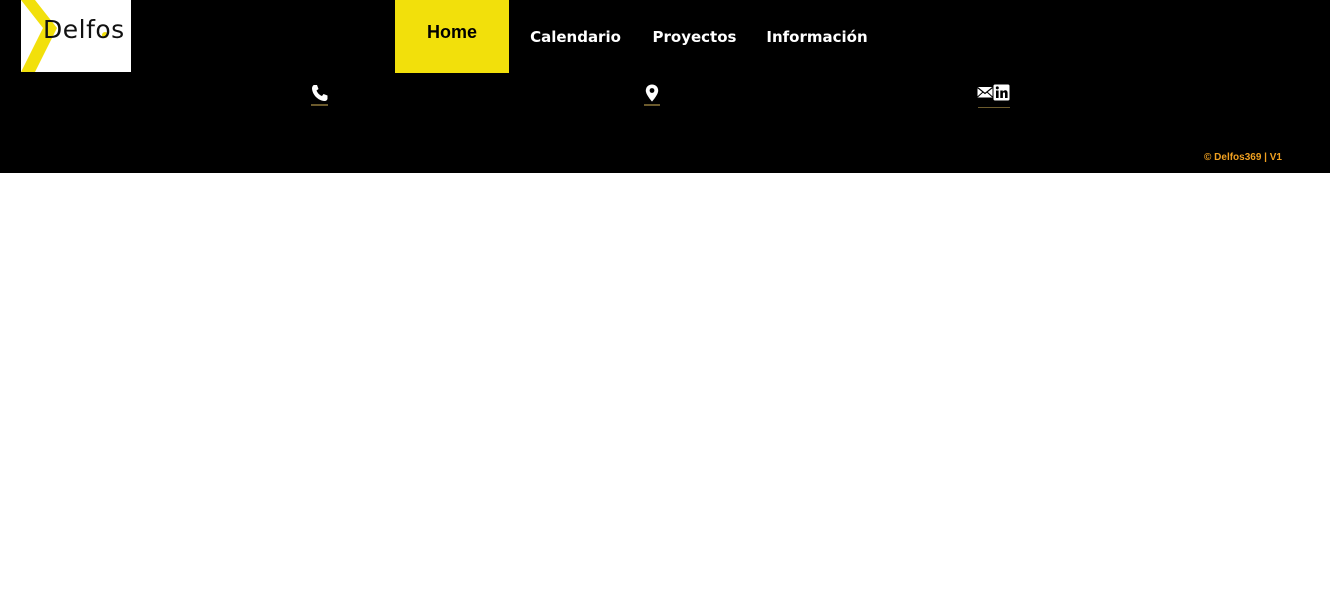 The height and width of the screenshot is (602, 1330). I want to click on linkedin-link, so click(1001, 94).